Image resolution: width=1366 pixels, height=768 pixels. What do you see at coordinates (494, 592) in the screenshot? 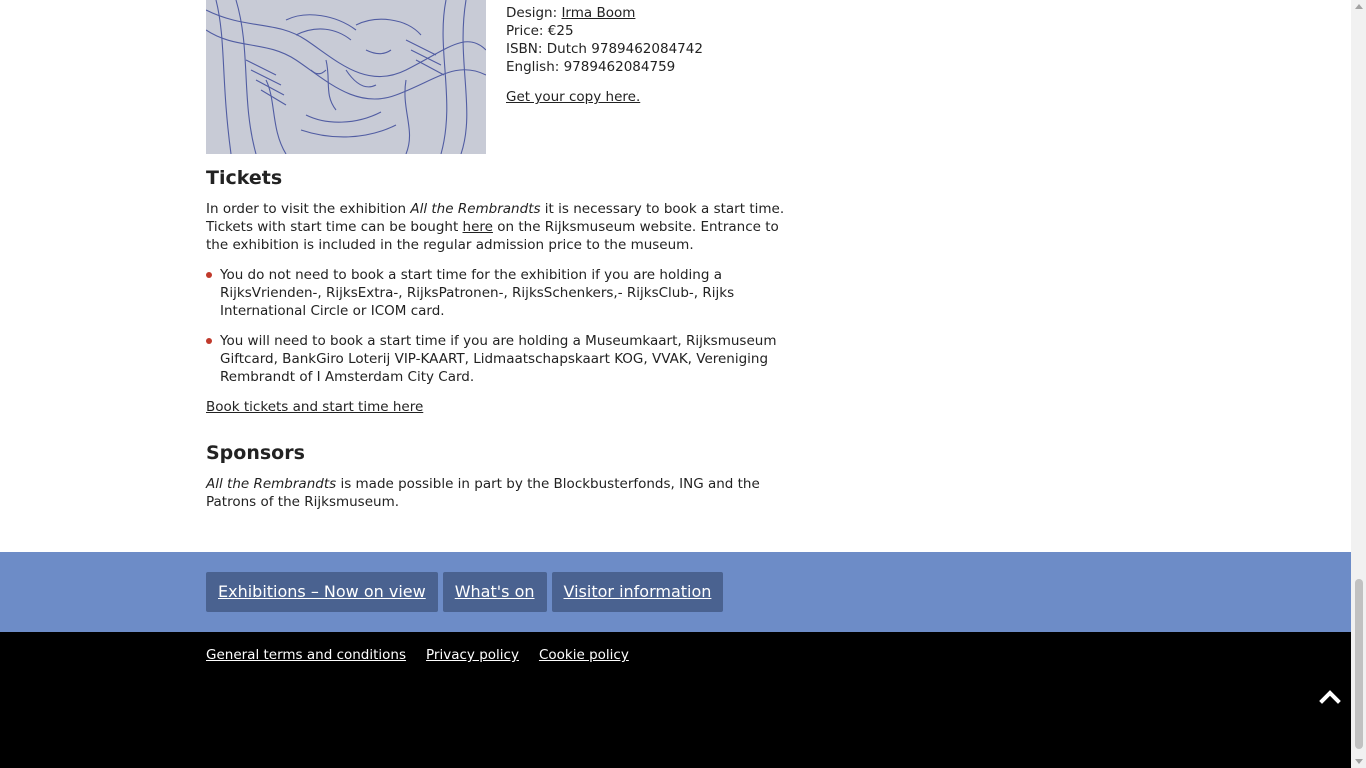
I see `whats-on-button: What's on` at bounding box center [494, 592].